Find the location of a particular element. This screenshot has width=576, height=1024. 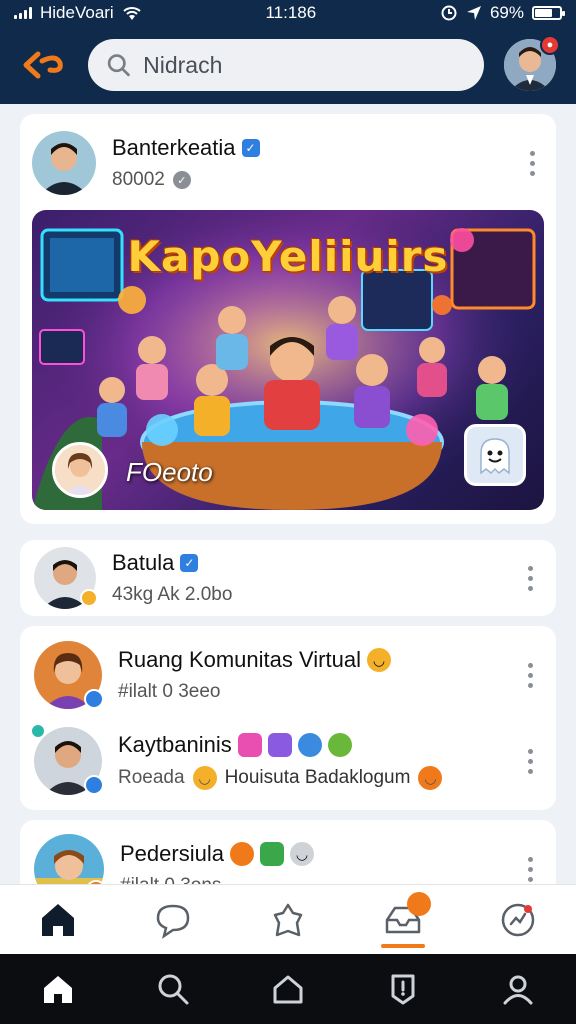

app-bar: ● is located at coordinates (288, 65).